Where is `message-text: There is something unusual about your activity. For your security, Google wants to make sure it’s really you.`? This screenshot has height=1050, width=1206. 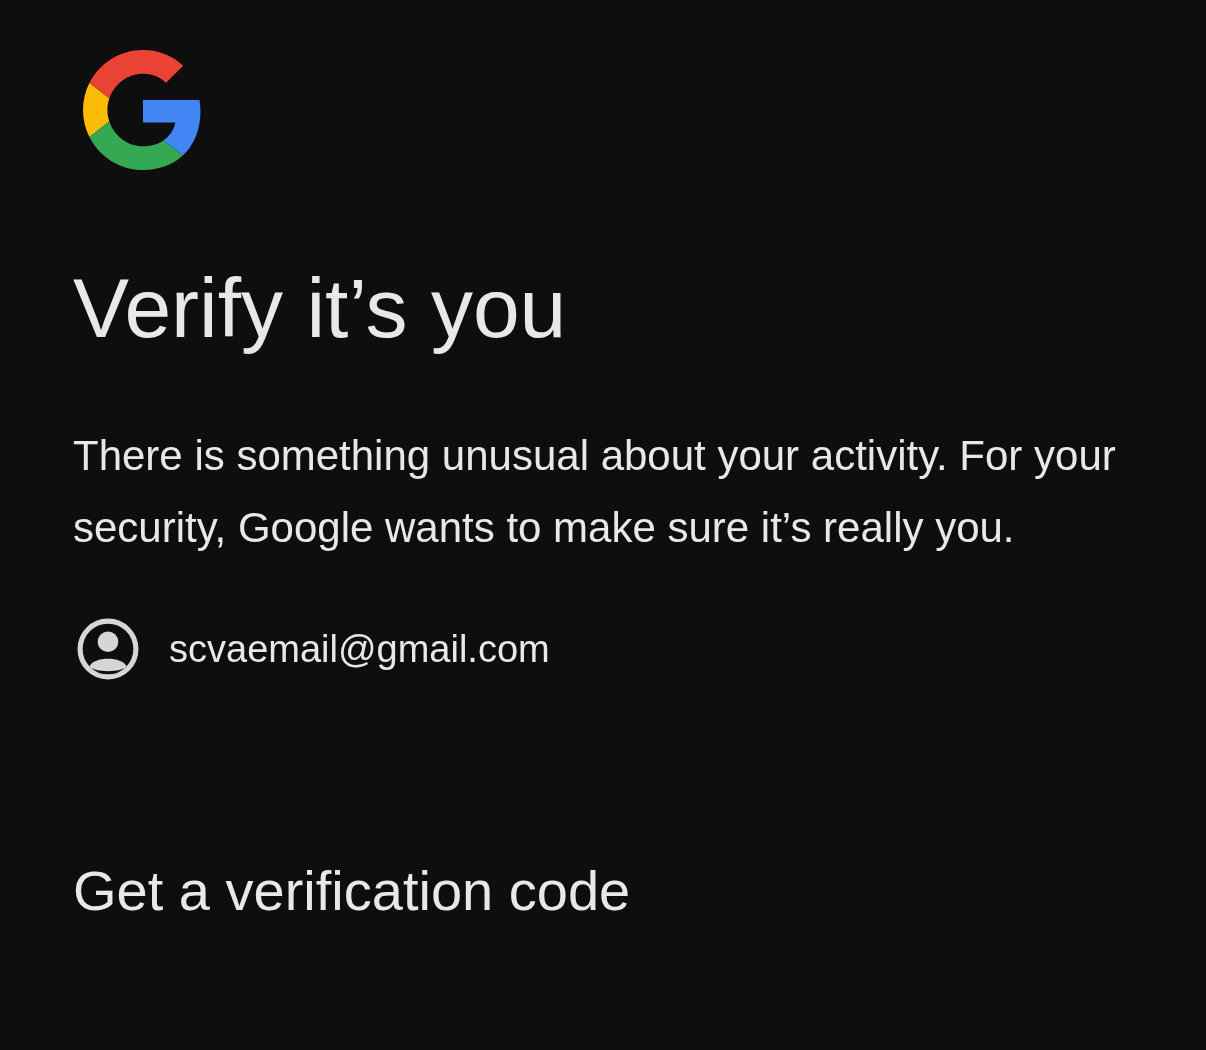
message-text: There is something unusual about your activity. For your security, Google wants to make sure it’s really you. is located at coordinates (595, 492).